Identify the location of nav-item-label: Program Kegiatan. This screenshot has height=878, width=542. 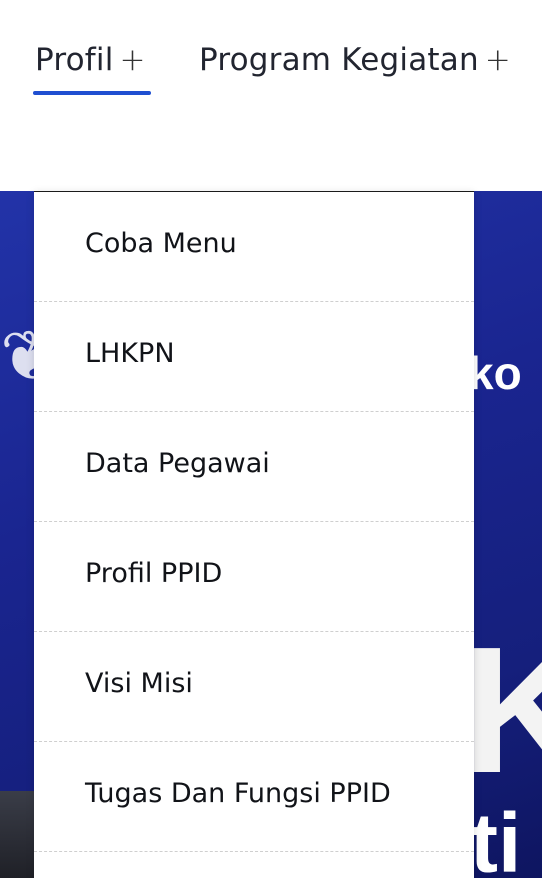
(339, 60).